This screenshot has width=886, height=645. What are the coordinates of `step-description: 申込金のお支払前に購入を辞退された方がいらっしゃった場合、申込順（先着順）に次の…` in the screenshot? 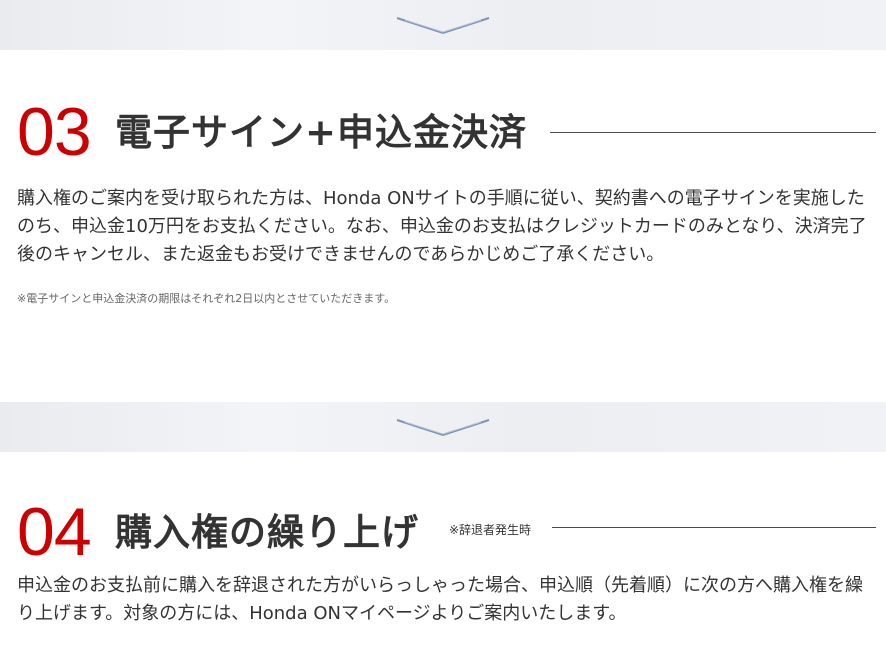 It's located at (440, 599).